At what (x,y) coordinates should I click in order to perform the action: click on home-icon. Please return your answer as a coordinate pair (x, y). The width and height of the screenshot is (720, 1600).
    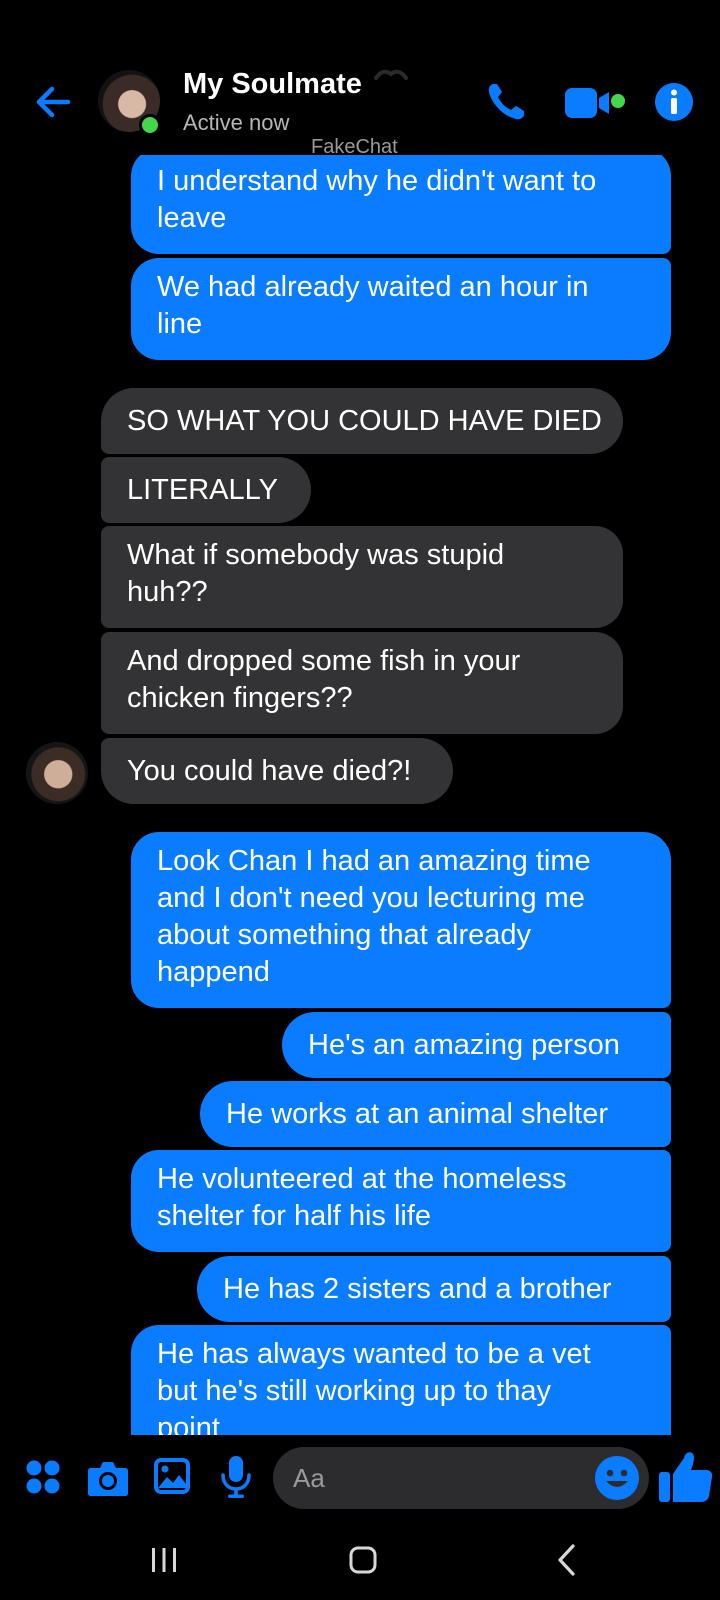
    Looking at the image, I should click on (363, 1560).